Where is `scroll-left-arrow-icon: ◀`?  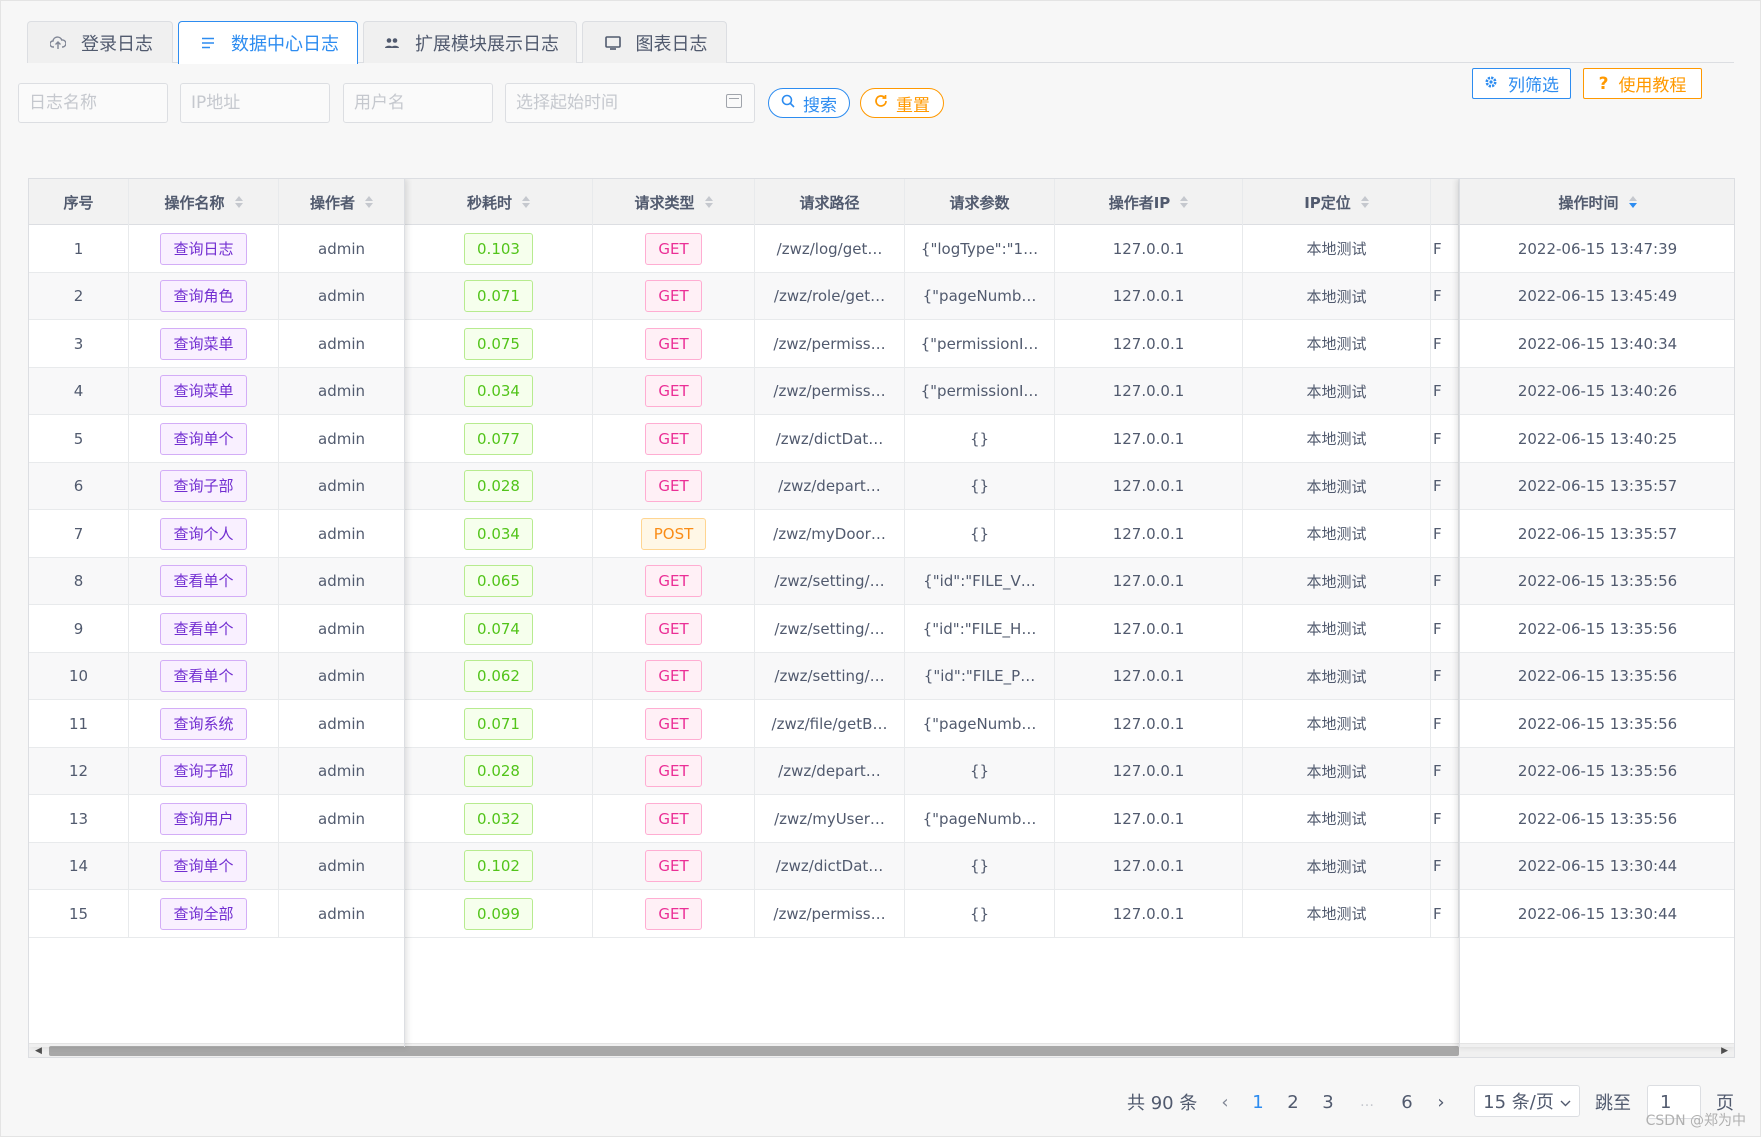
scroll-left-arrow-icon: ◀ is located at coordinates (38, 1051).